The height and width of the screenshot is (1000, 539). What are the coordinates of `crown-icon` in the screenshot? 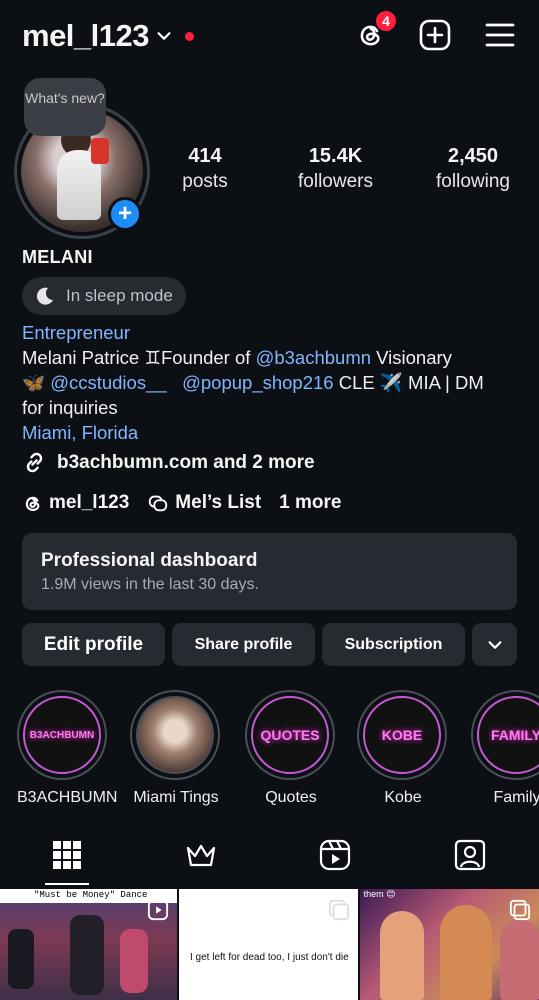 It's located at (201, 855).